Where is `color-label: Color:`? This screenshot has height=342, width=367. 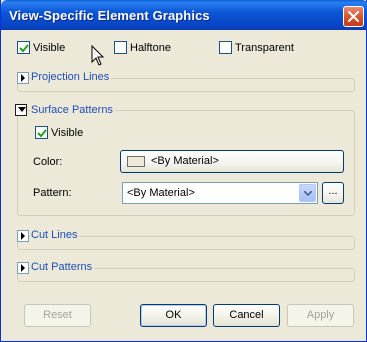 color-label: Color: is located at coordinates (48, 162).